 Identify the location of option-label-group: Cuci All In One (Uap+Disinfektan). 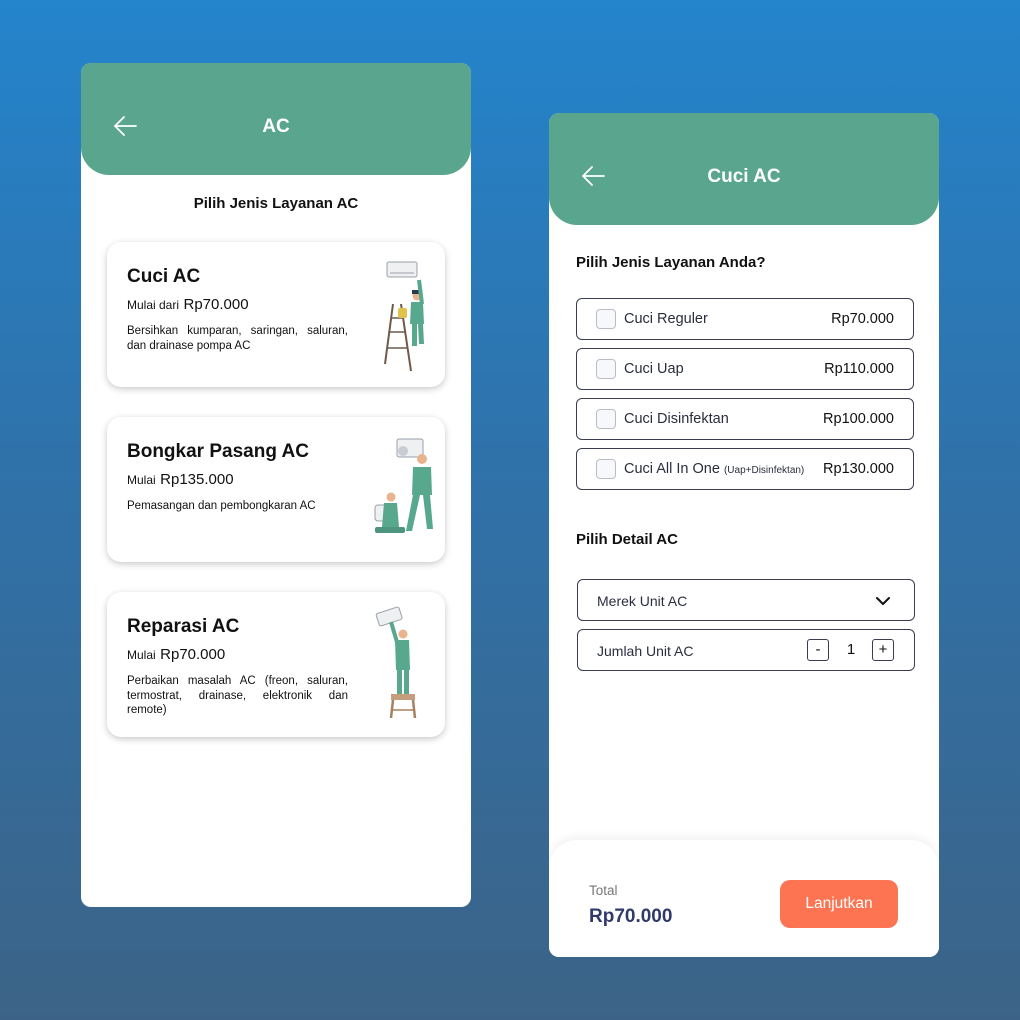
(714, 469).